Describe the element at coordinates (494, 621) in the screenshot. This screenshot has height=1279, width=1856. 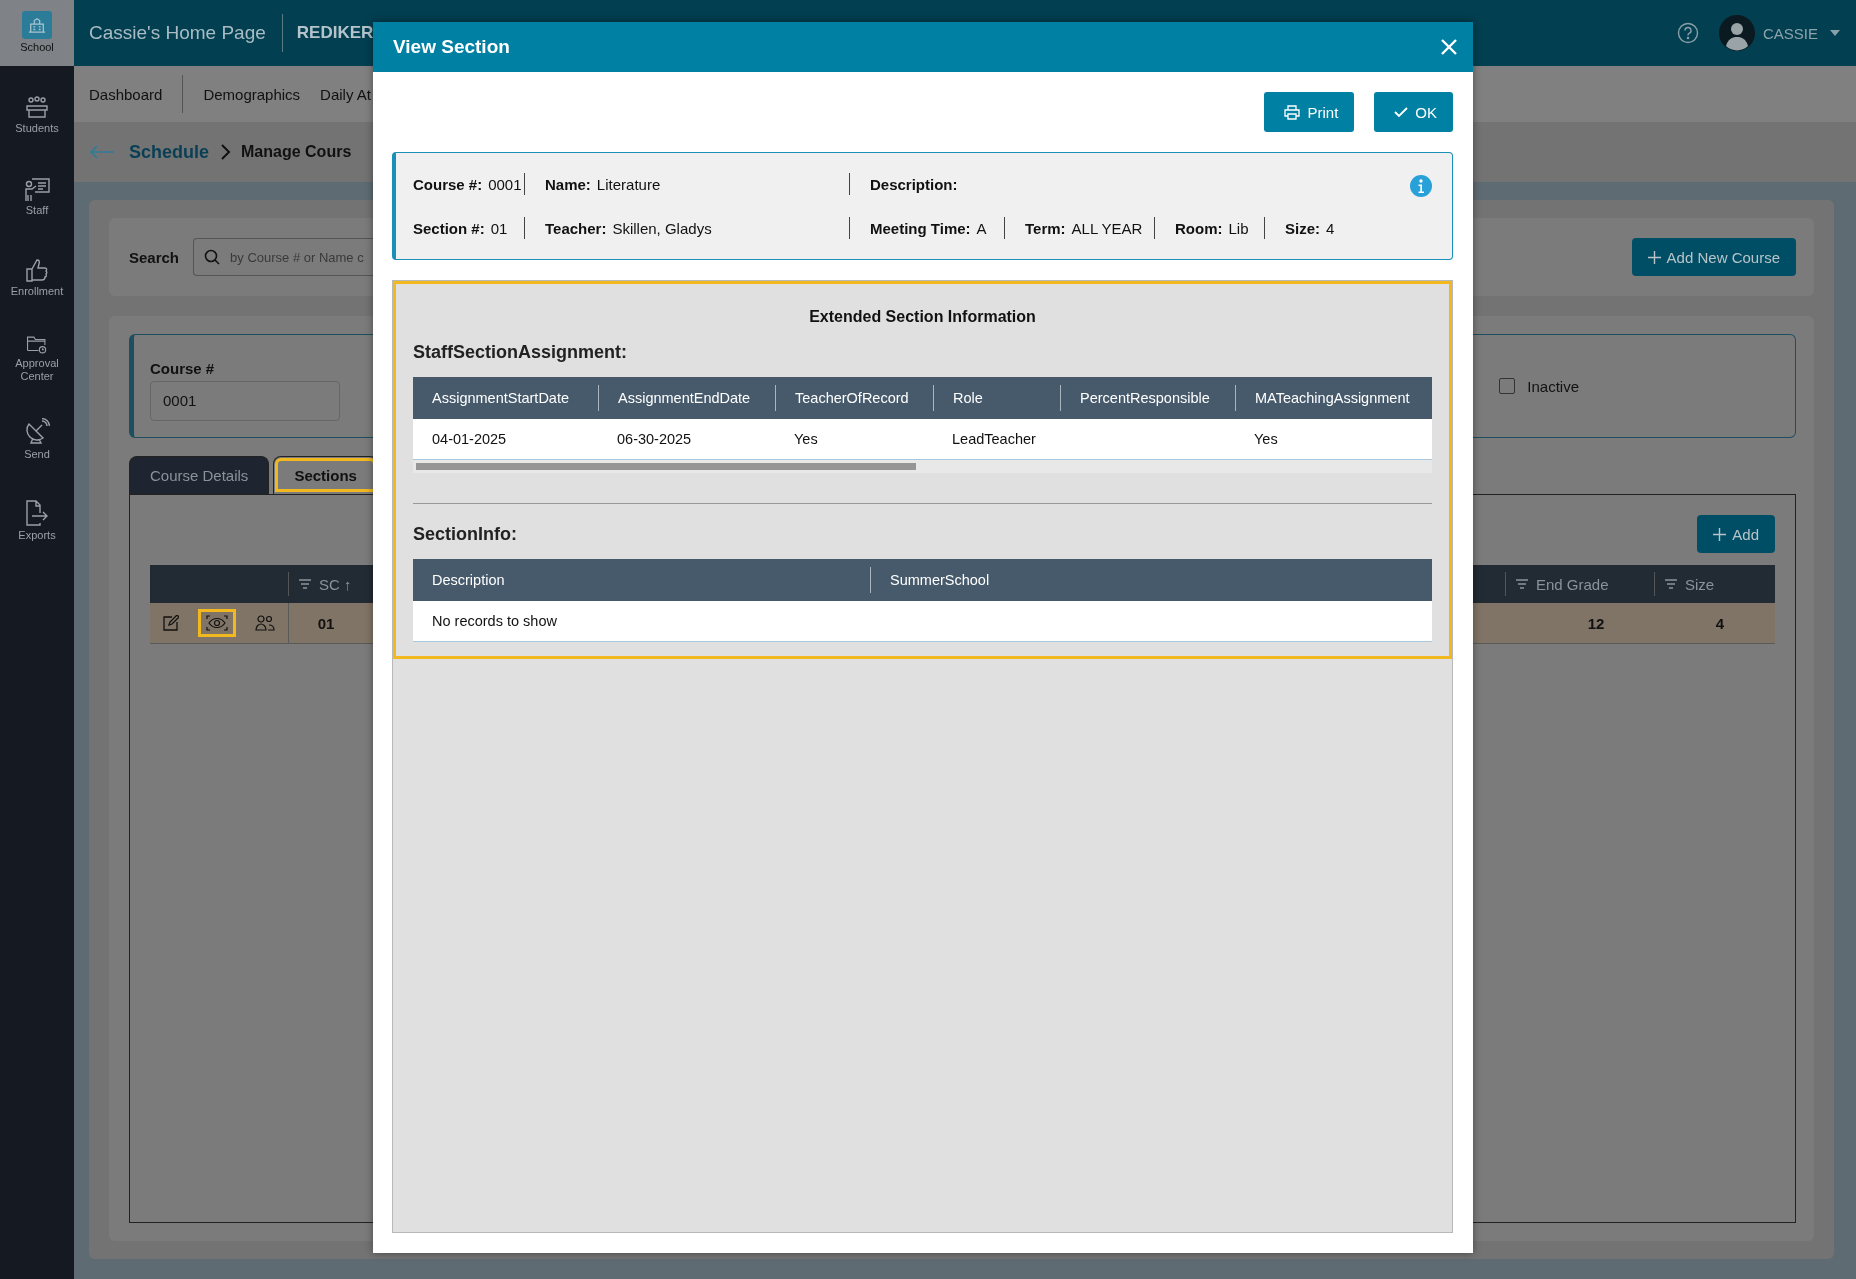
I see `empty-message: No records to show` at that location.